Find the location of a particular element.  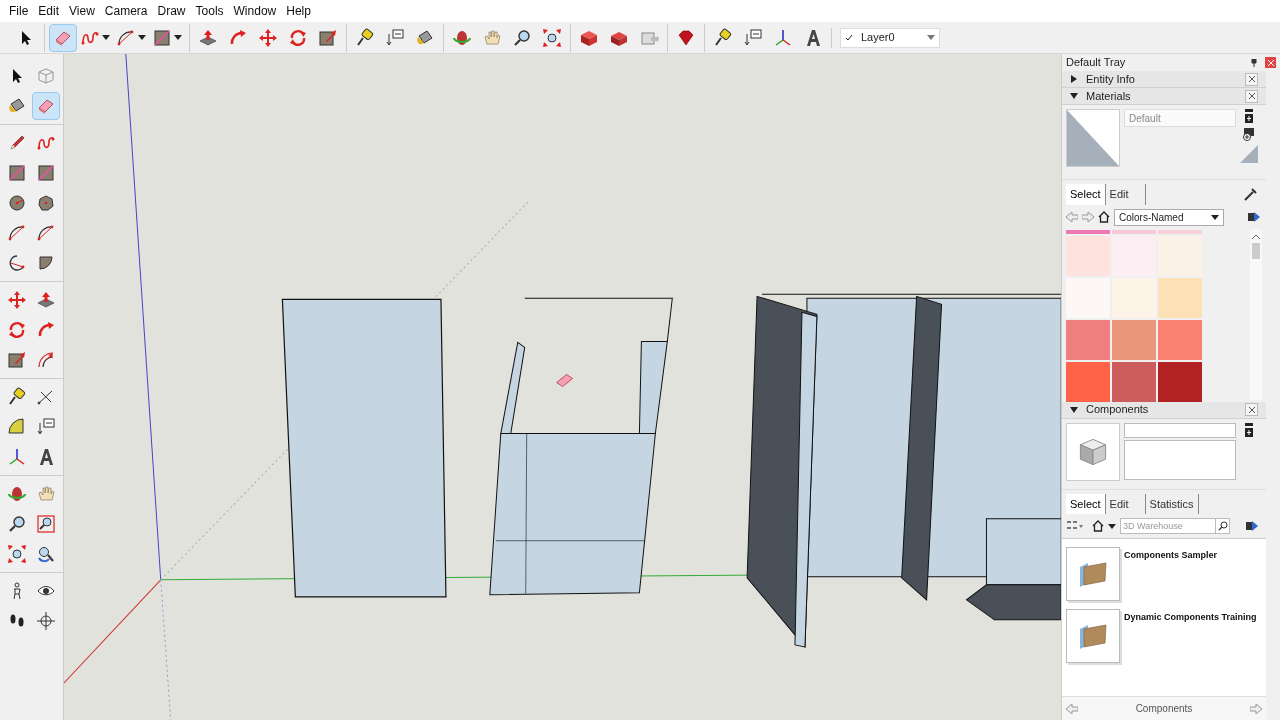

panel-header: Components is located at coordinates (1164, 410).